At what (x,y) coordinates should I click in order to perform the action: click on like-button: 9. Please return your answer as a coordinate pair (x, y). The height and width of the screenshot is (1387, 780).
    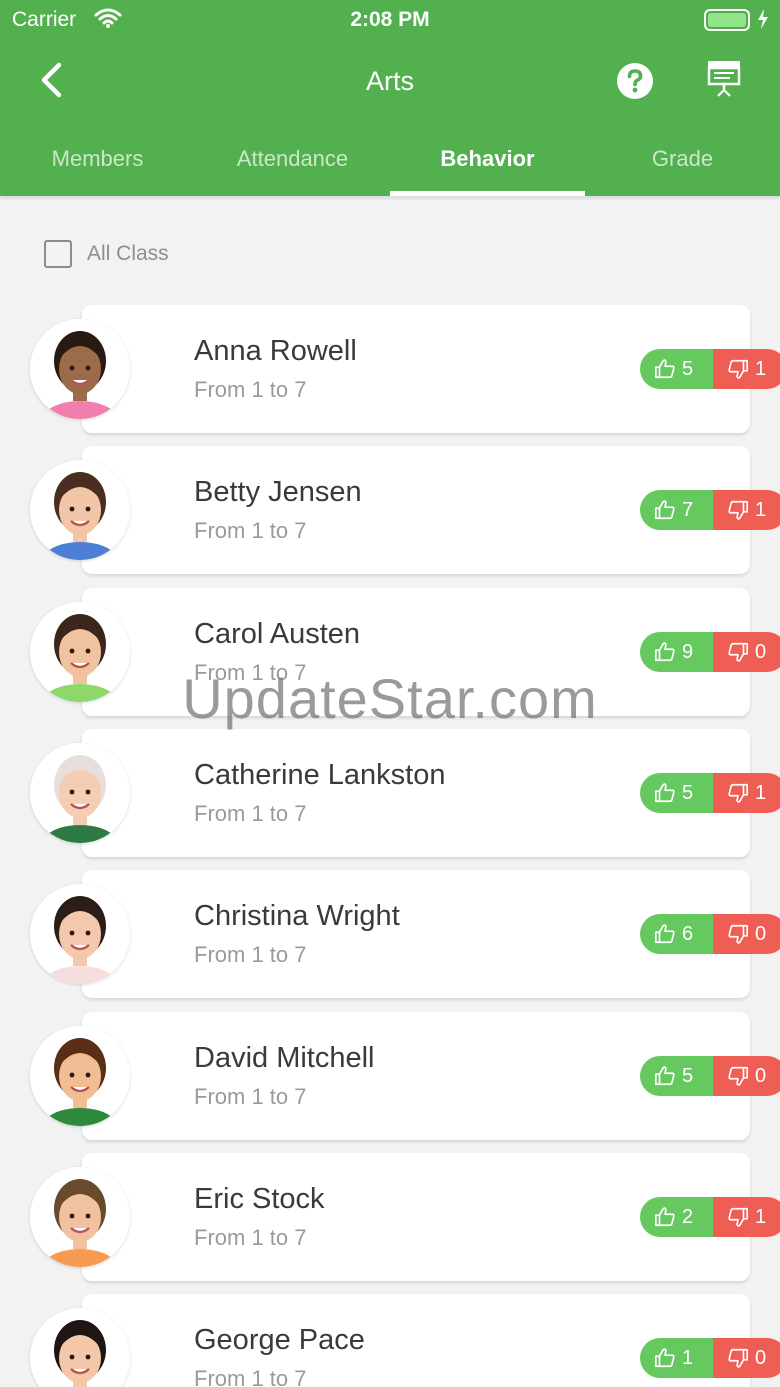
    Looking at the image, I should click on (676, 652).